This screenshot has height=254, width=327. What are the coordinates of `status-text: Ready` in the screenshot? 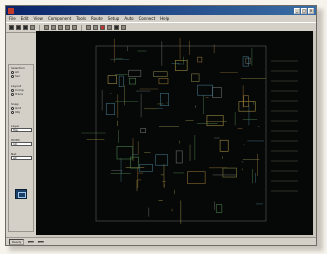 It's located at (17, 241).